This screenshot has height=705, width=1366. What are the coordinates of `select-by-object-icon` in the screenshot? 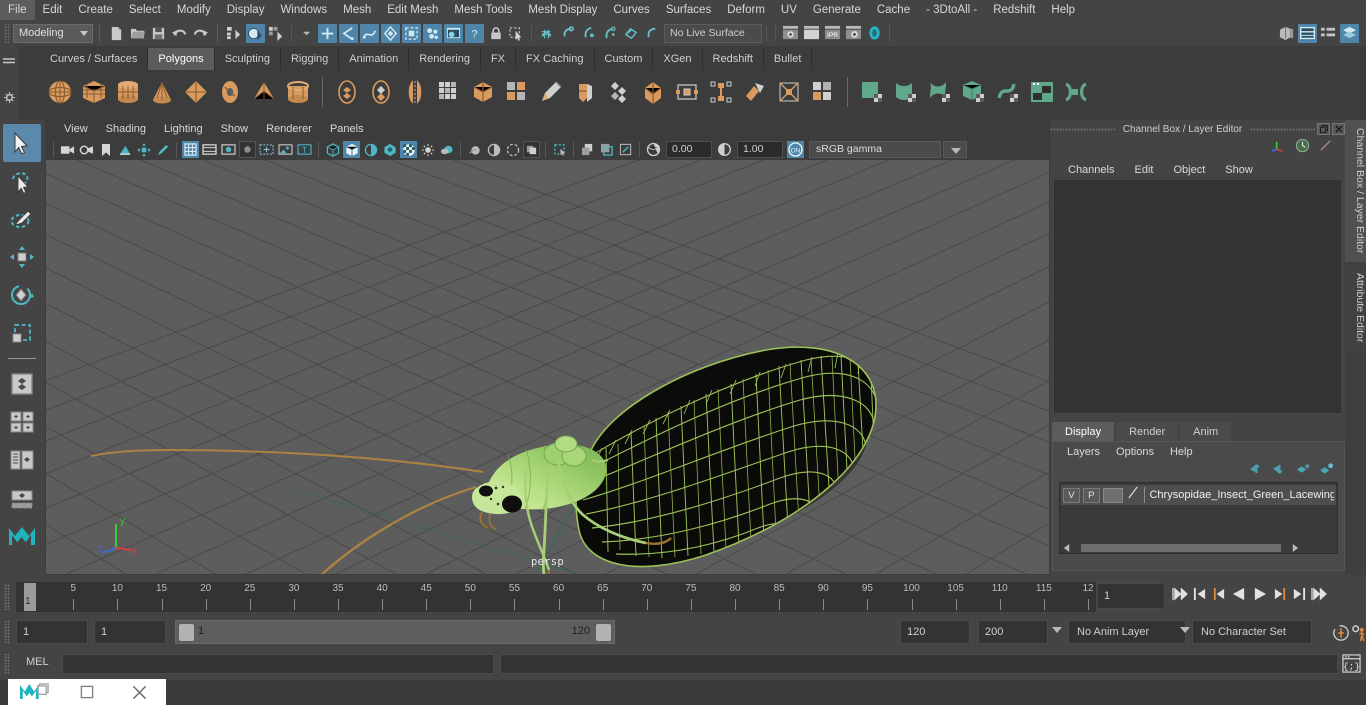 It's located at (255, 33).